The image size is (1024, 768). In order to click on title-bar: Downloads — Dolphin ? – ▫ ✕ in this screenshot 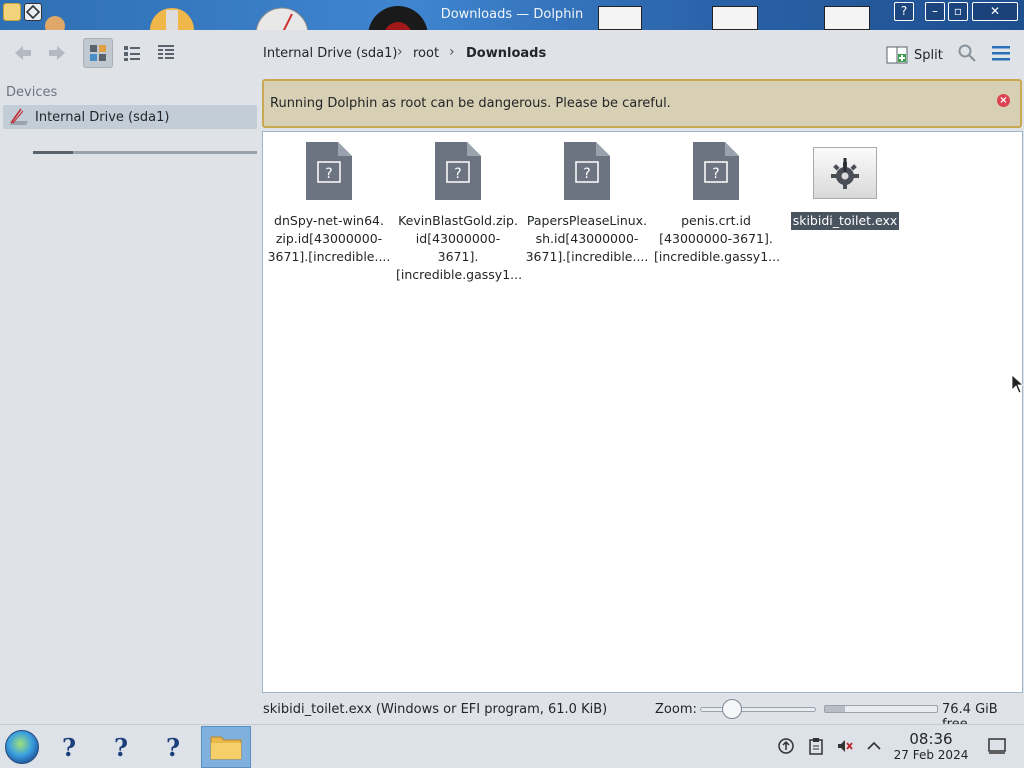, I will do `click(512, 15)`.